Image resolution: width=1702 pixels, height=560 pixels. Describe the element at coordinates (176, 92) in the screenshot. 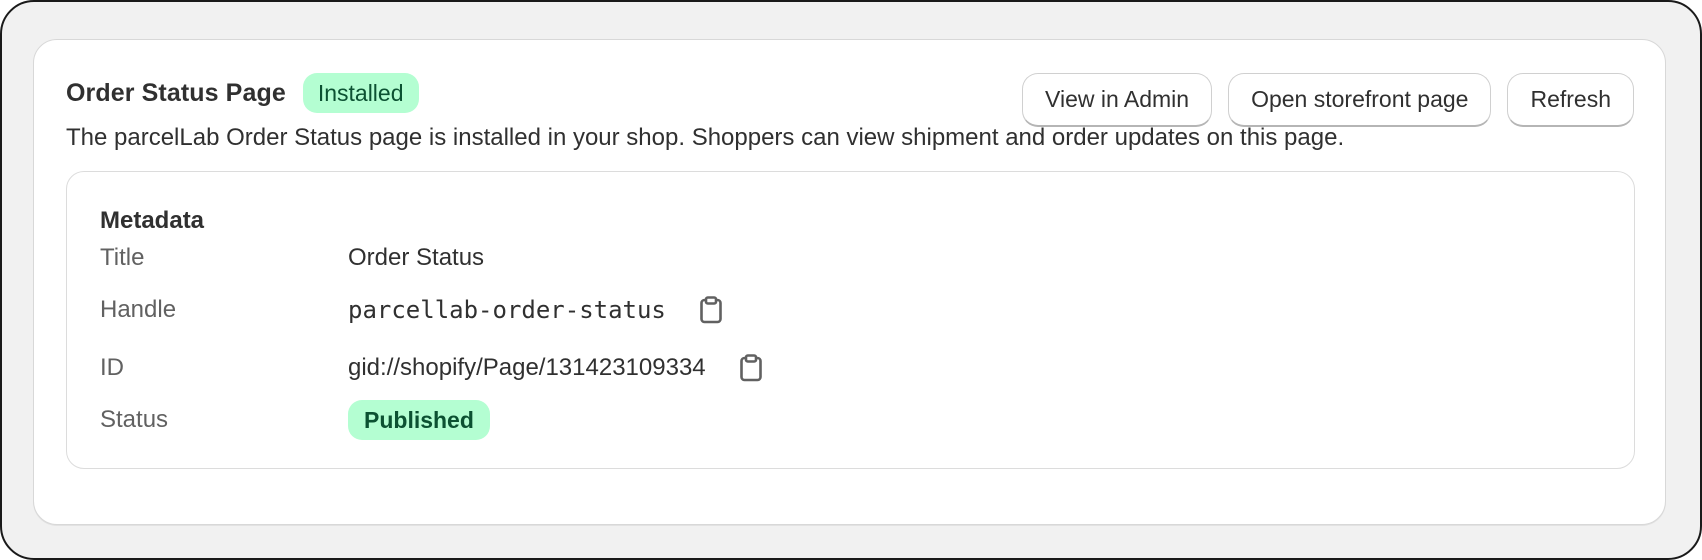

I see `page-title: Order Status Page` at that location.